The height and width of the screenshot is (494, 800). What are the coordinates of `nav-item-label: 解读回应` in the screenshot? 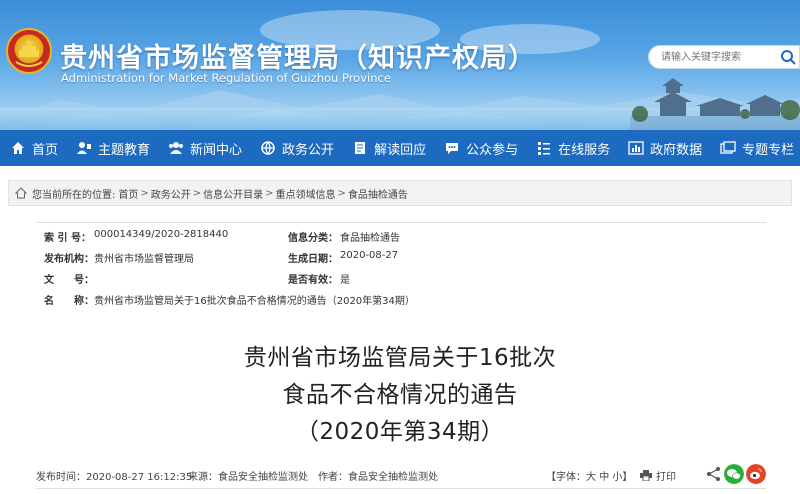 It's located at (400, 150).